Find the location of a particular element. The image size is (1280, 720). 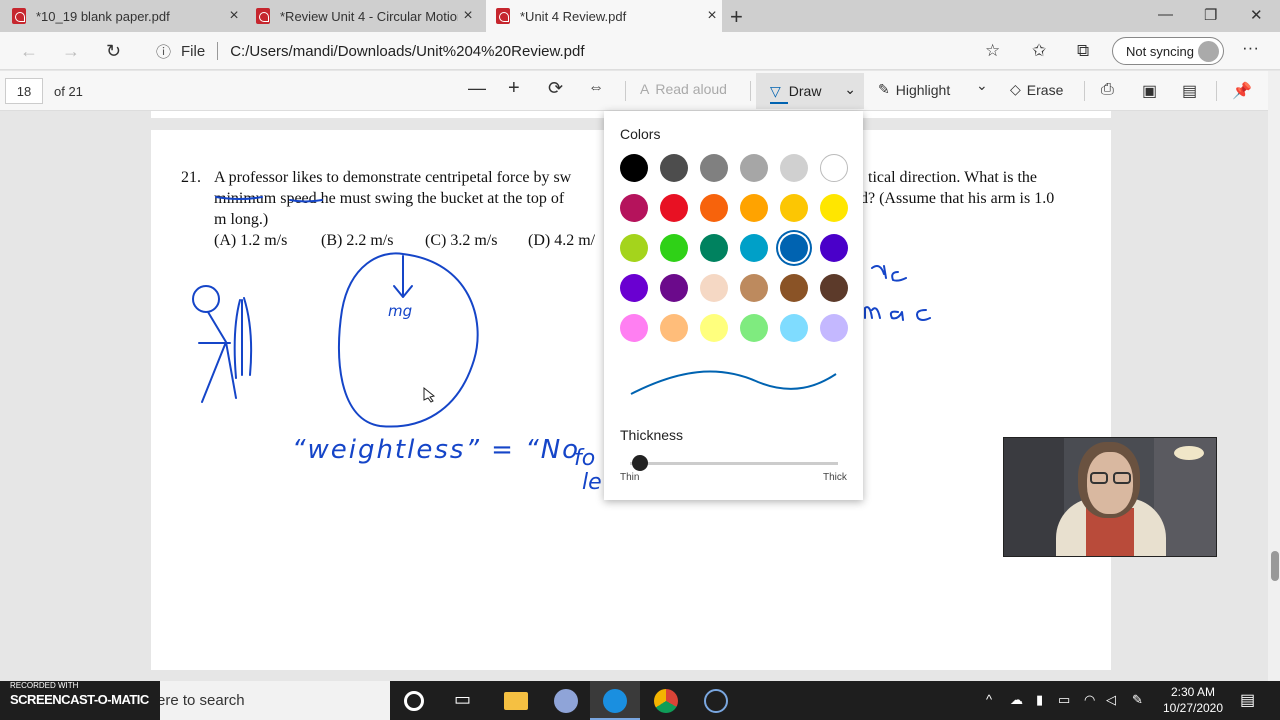

page-number-input: 18 is located at coordinates (24, 91).